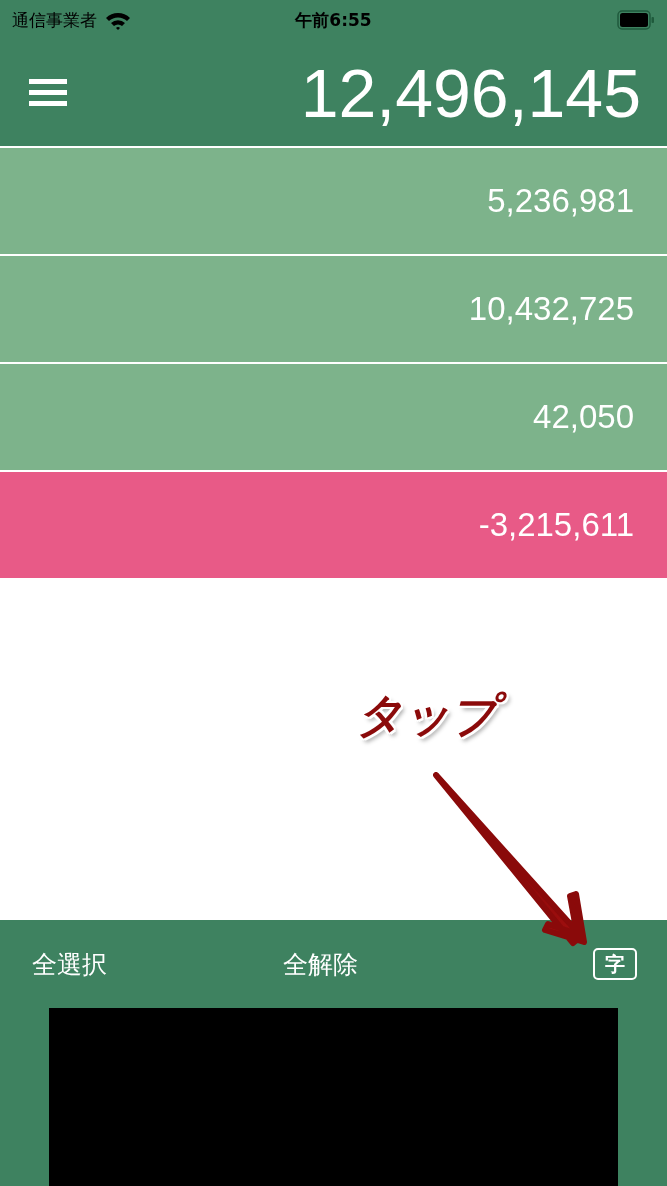 The height and width of the screenshot is (1186, 667). I want to click on carrier-name: 通信事業者, so click(54, 20).